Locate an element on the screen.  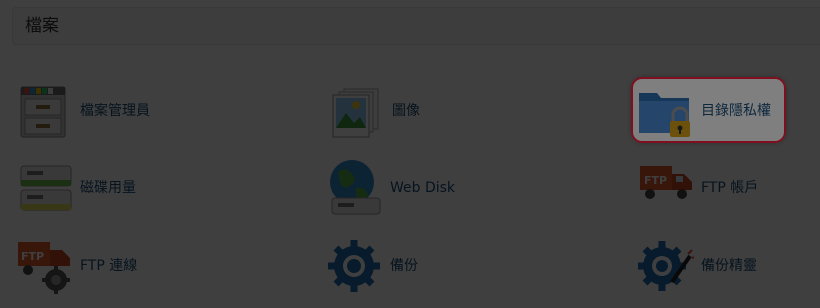
directory-privacy-item: 目錄隱私權 is located at coordinates (708, 110).